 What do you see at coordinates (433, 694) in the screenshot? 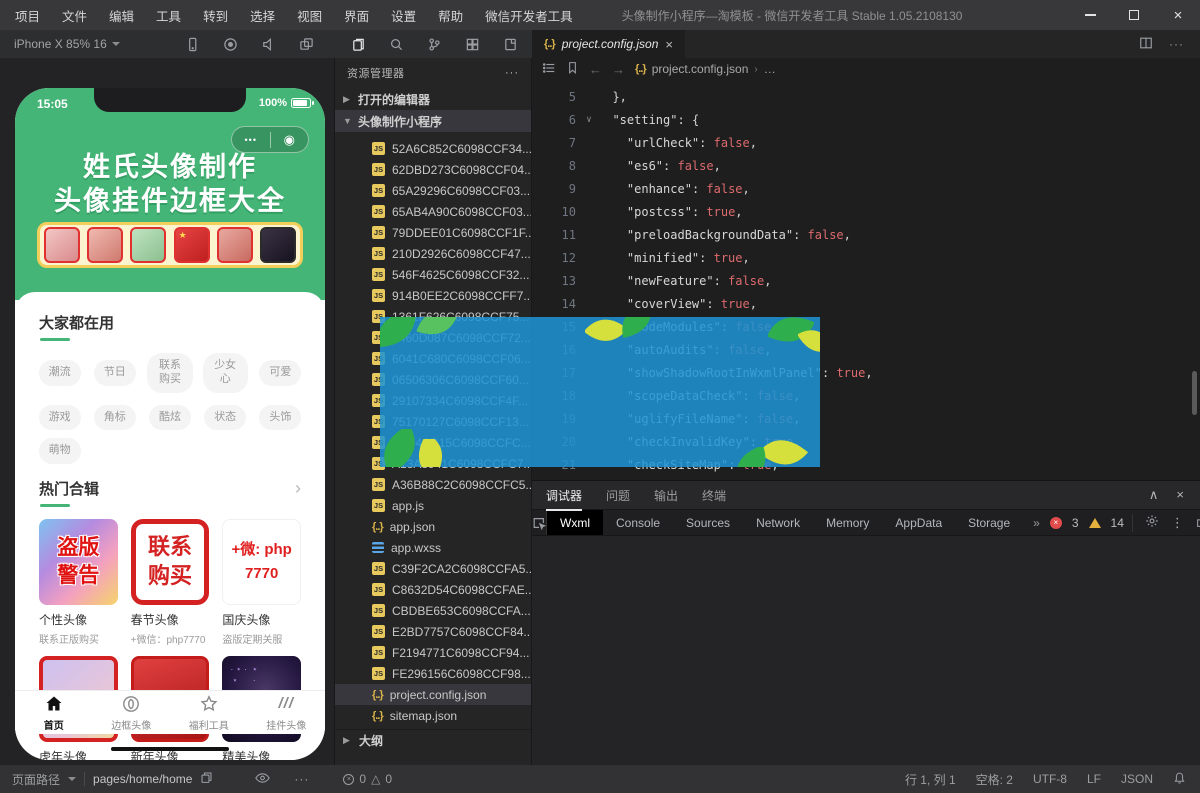
I see `file-item: project.config.json` at bounding box center [433, 694].